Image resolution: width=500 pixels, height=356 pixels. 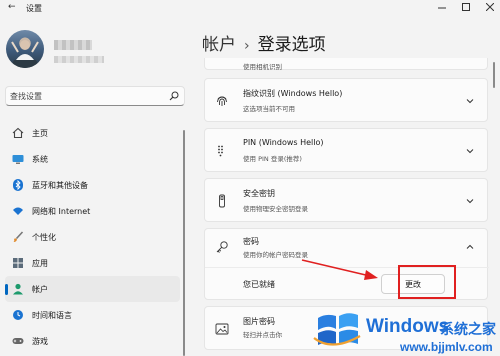 I want to click on facial-recognition-card: 使用相机识别, so click(x=346, y=64).